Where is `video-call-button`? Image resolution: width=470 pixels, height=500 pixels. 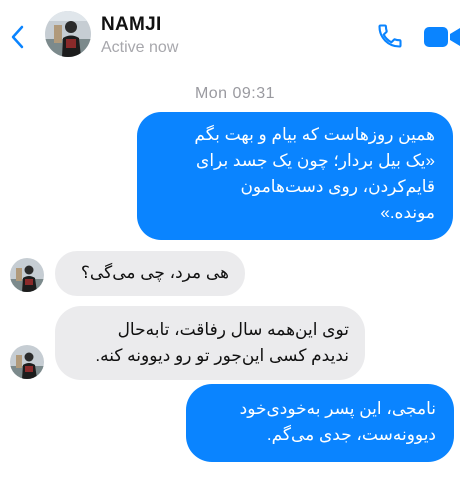
video-call-button is located at coordinates (442, 37).